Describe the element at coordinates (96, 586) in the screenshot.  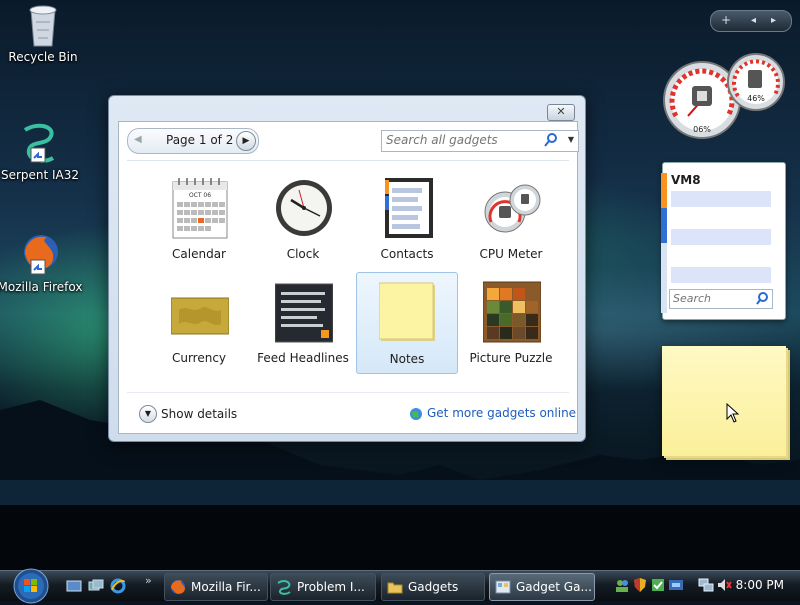
I see `switch-windows-icon` at that location.